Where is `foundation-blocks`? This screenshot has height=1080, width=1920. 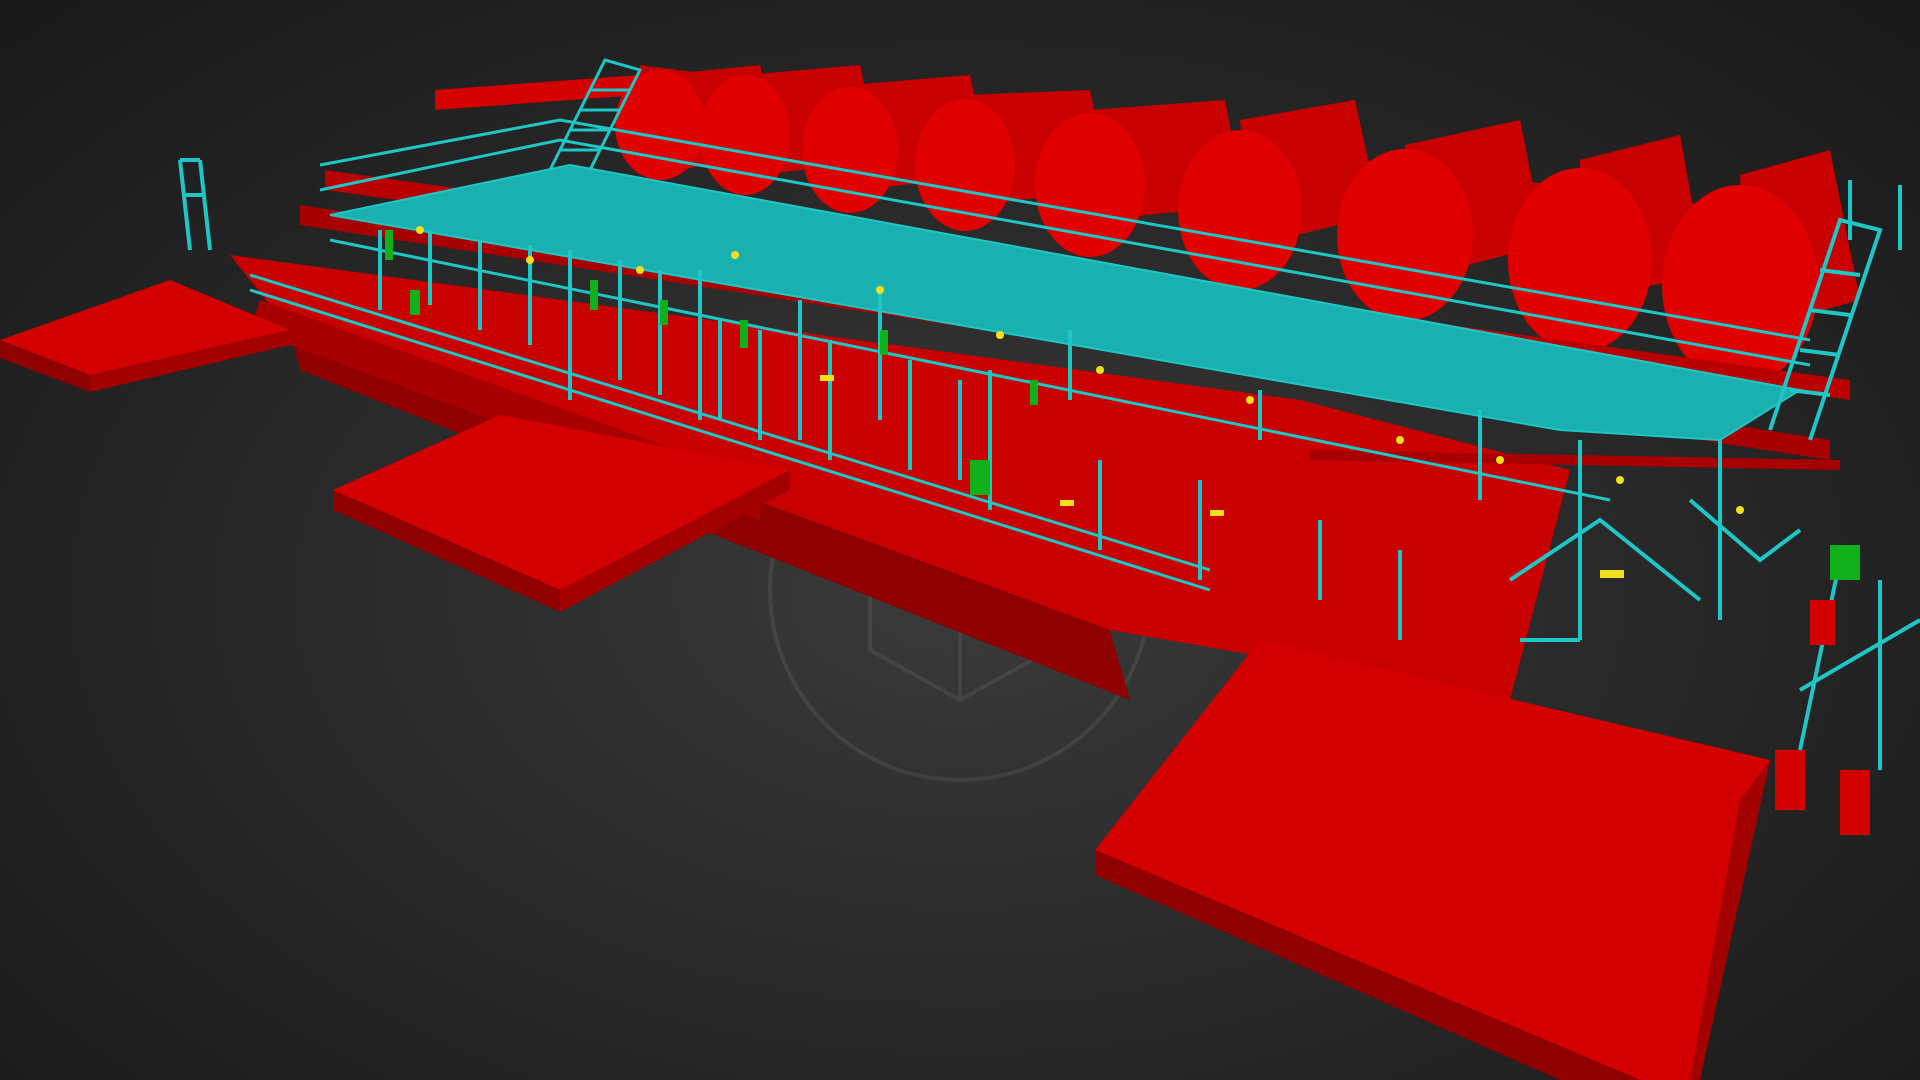
foundation-blocks is located at coordinates (1822, 717).